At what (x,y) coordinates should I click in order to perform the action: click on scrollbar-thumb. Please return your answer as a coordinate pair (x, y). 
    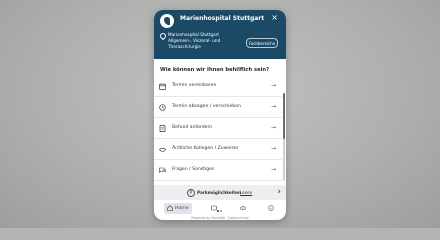
    Looking at the image, I should click on (284, 116).